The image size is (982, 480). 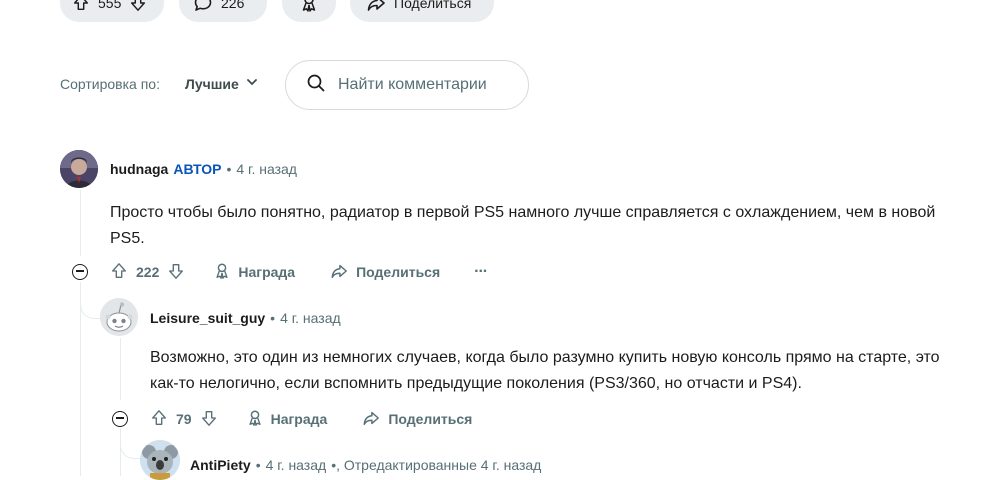 What do you see at coordinates (433, 5) in the screenshot?
I see `post-share-label: Поделиться` at bounding box center [433, 5].